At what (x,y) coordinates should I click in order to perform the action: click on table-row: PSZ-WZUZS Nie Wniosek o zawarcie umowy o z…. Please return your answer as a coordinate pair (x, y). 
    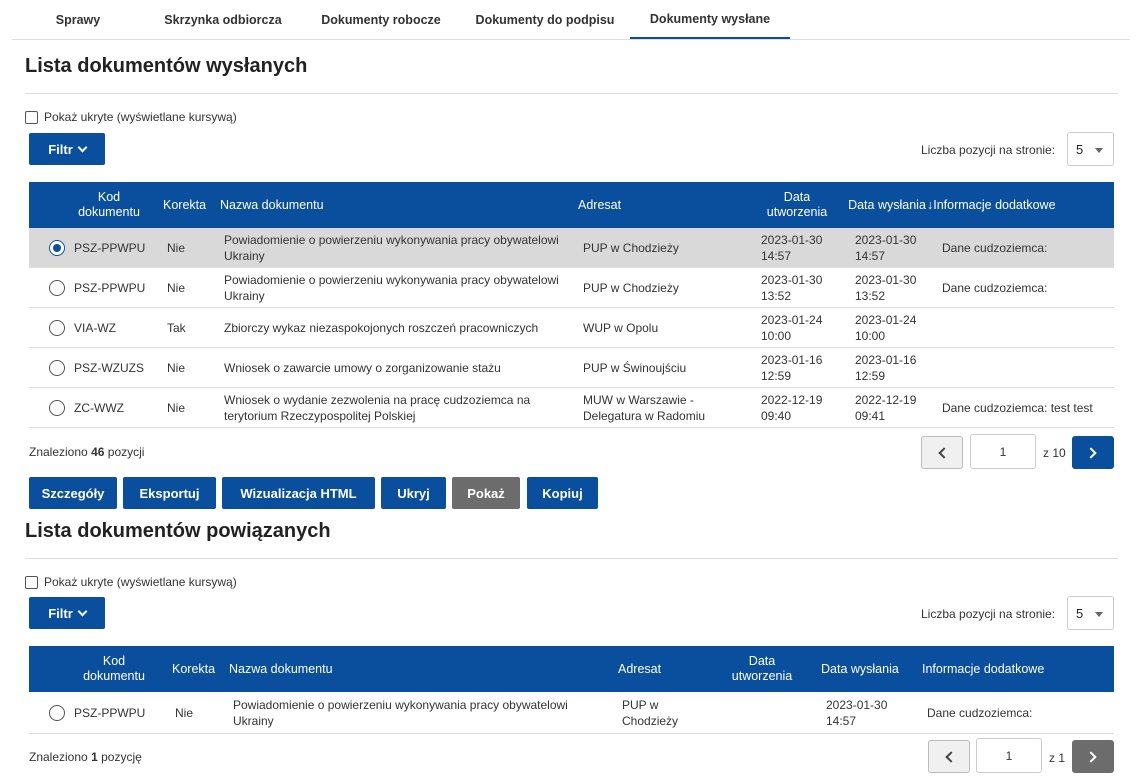
    Looking at the image, I should click on (571, 368).